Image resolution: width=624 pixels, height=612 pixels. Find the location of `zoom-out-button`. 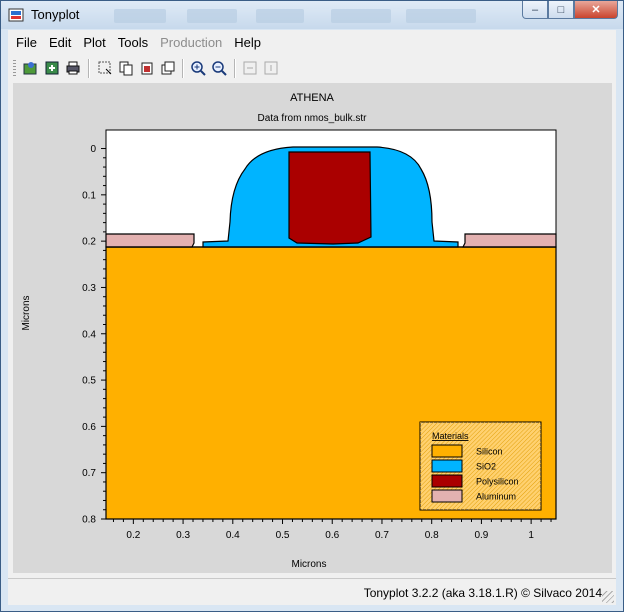

zoom-out-button is located at coordinates (219, 68).